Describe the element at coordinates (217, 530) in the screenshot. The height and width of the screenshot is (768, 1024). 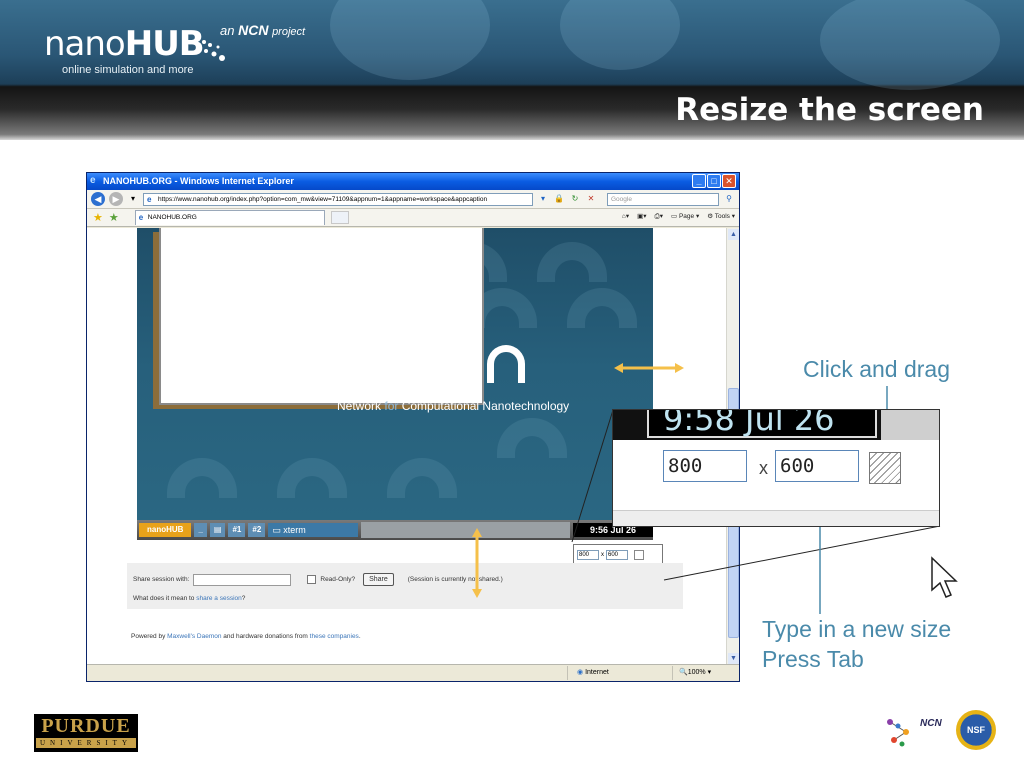
I see `taskbar-window-icon: ▤` at that location.